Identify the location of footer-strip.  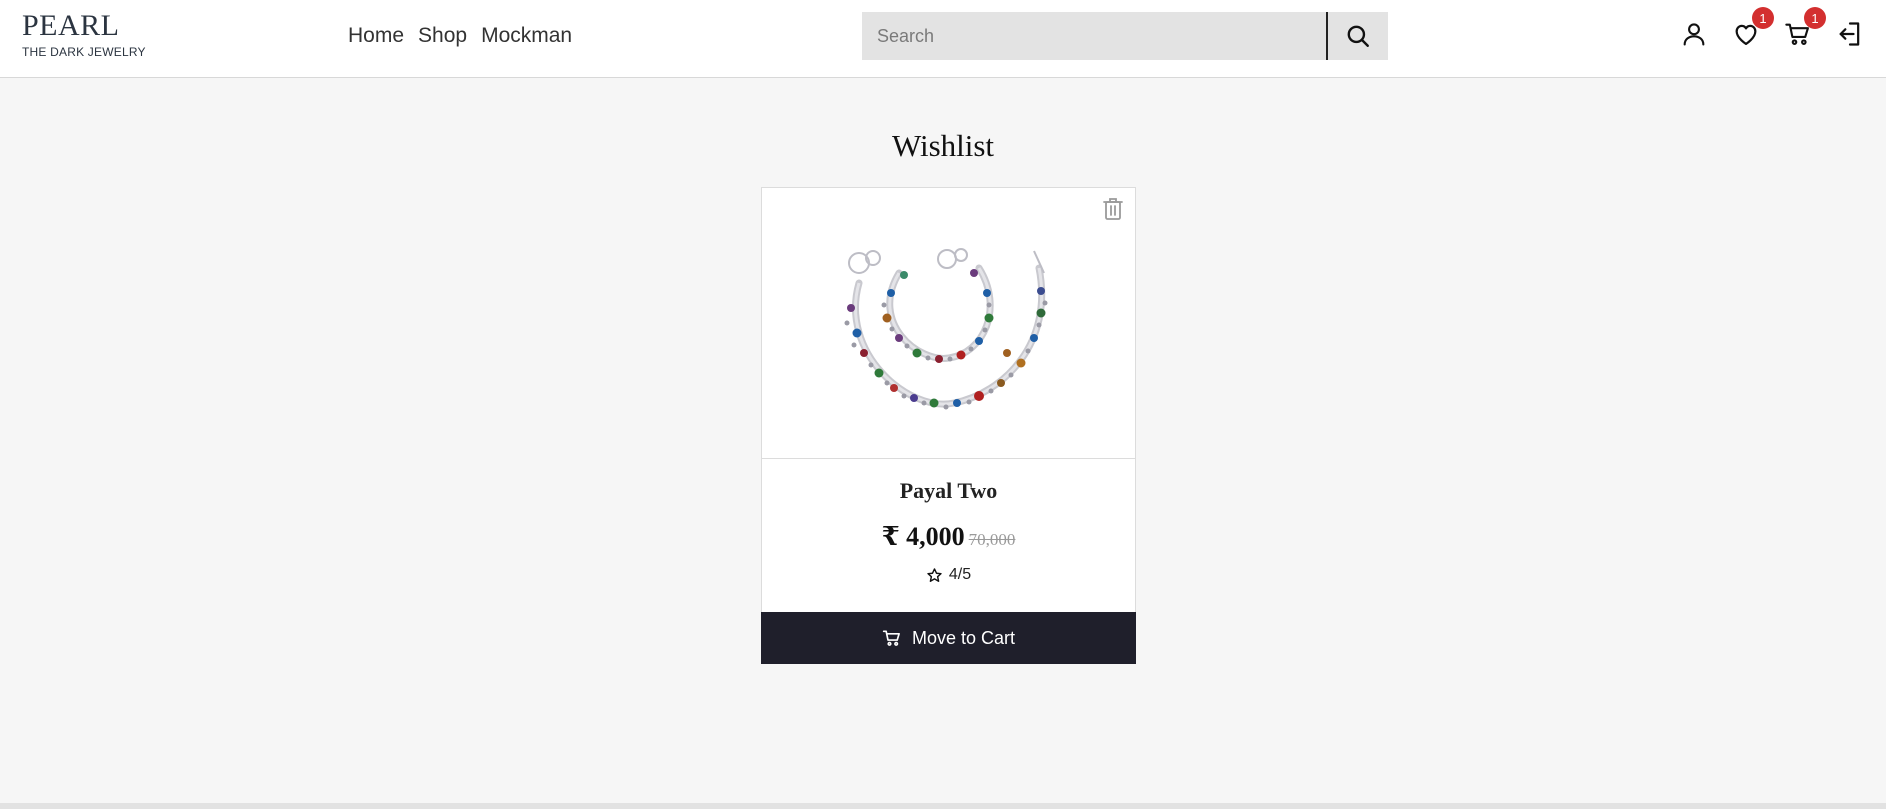
(943, 806).